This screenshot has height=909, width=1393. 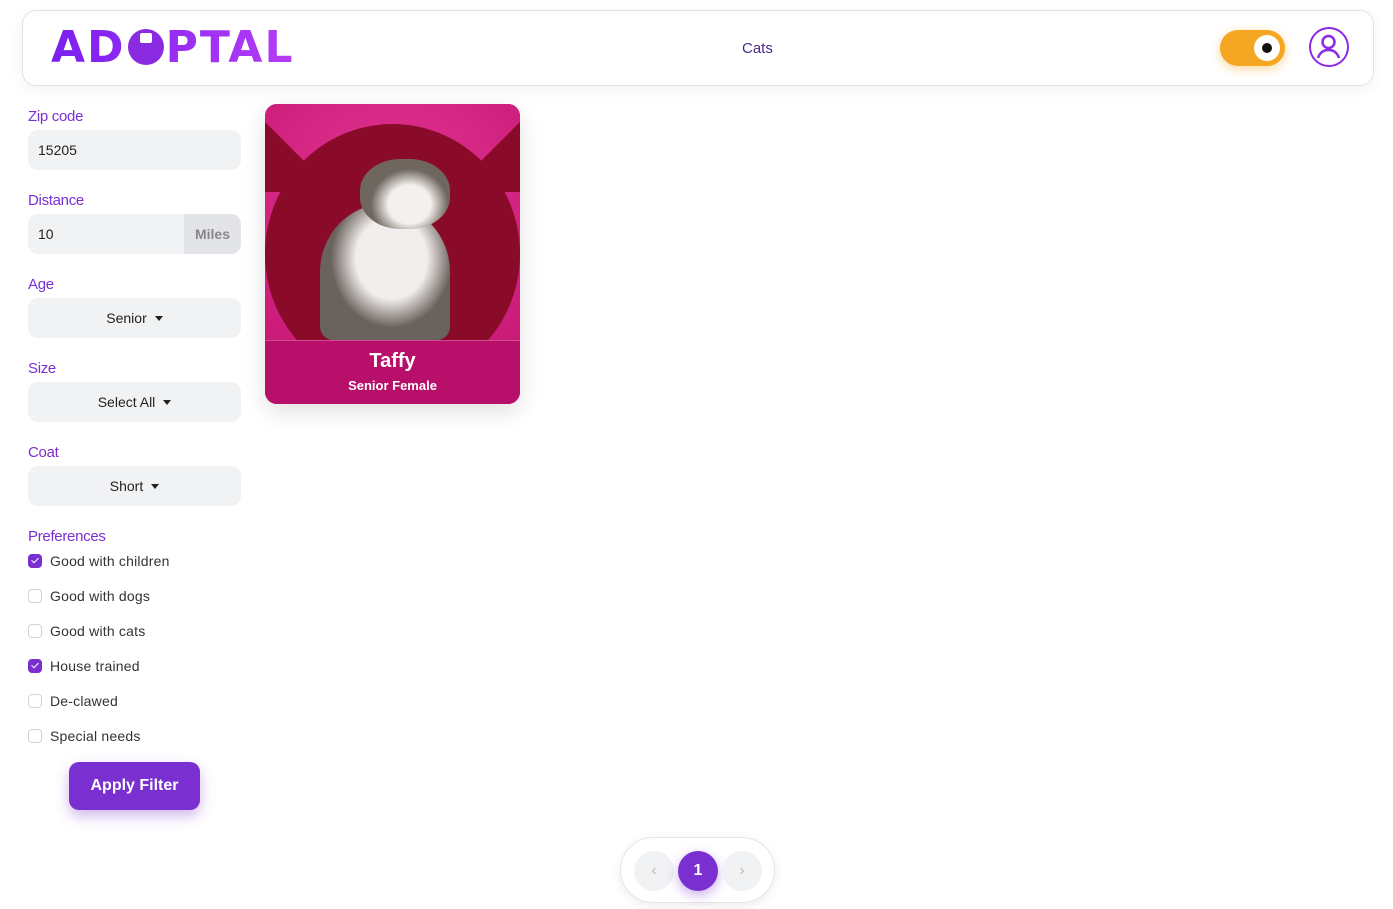 I want to click on pref-de-clawed: De-clawed, so click(x=73, y=701).